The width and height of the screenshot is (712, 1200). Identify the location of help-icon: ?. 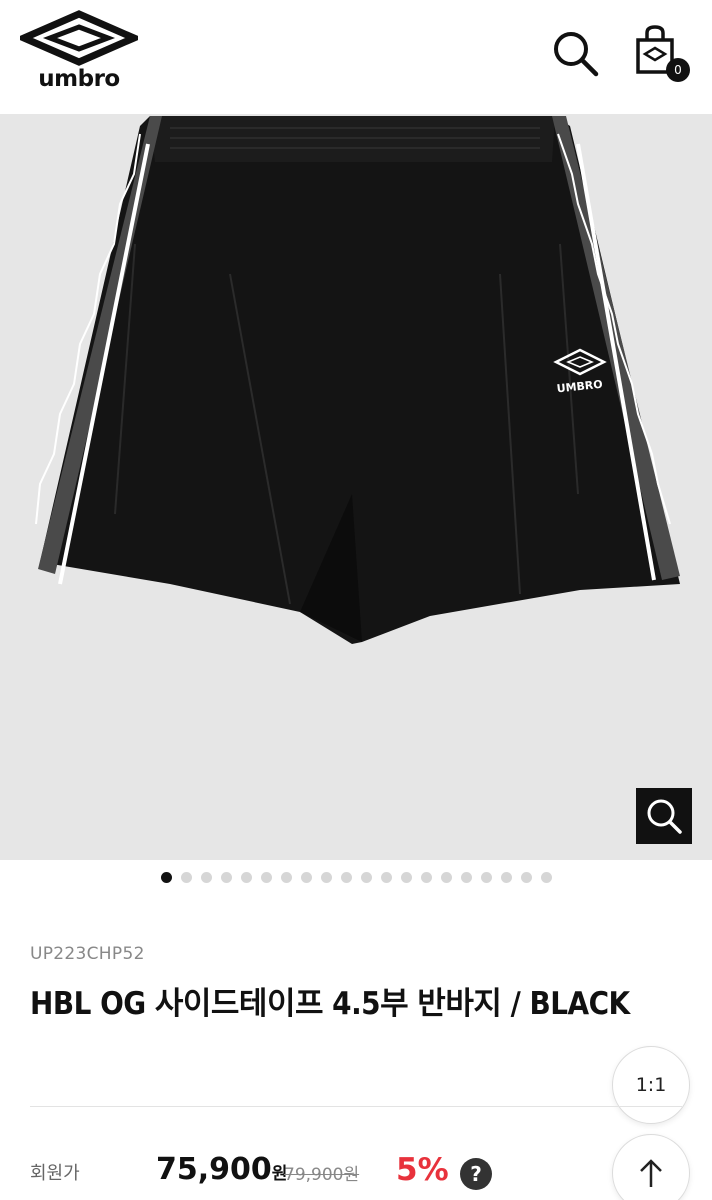
(476, 1174).